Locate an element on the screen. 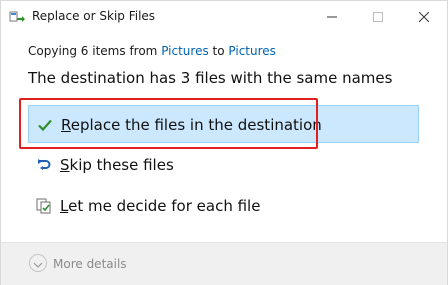 The image size is (448, 285). chevron-down-icon is located at coordinates (38, 263).